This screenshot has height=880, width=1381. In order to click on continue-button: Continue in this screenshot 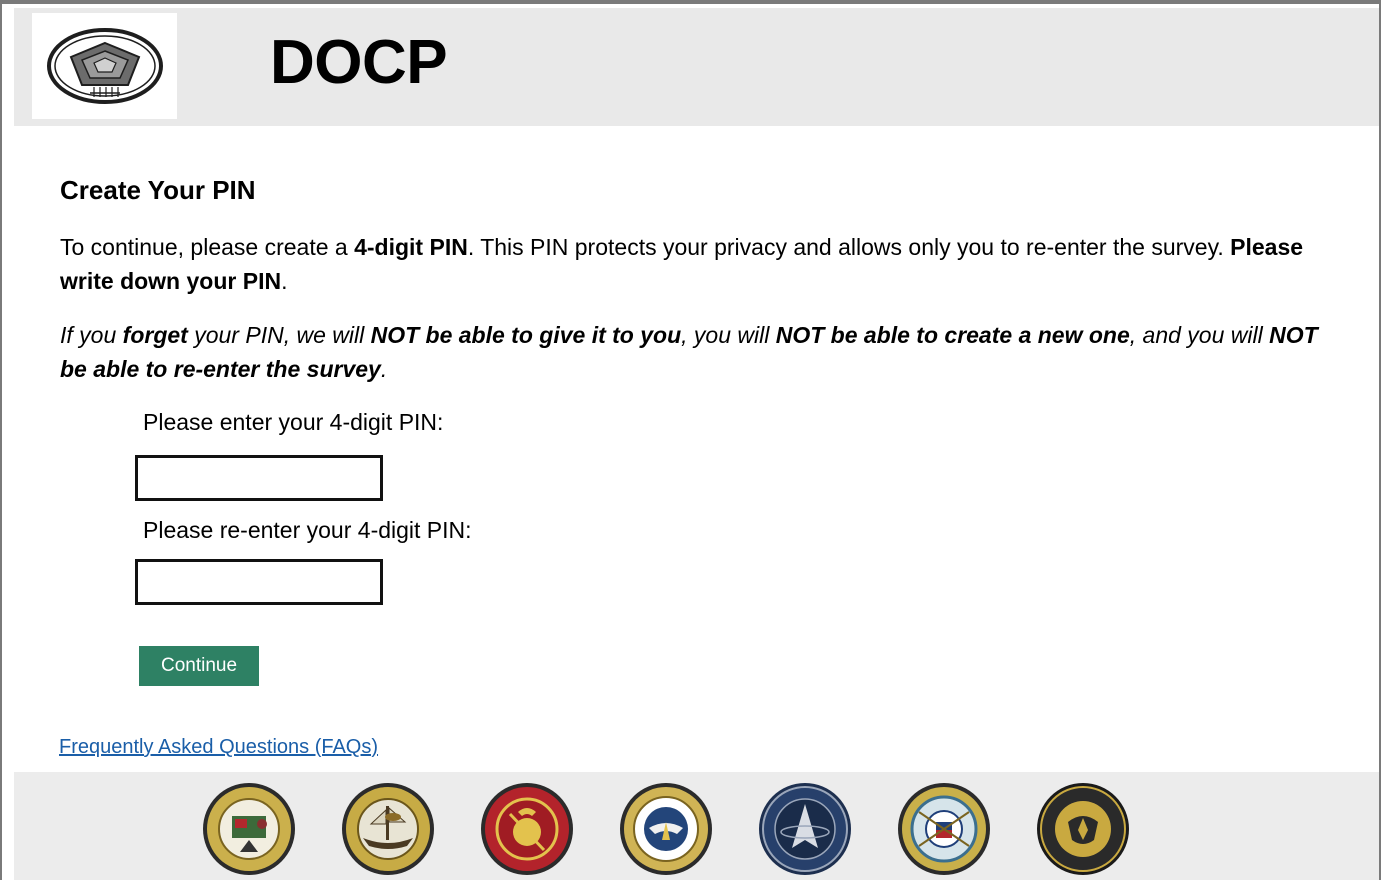, I will do `click(199, 666)`.